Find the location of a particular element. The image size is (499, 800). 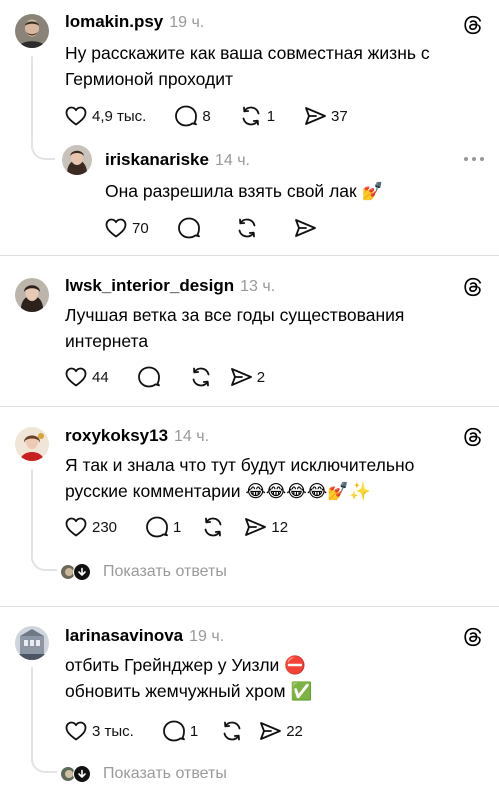

action-bar: 4,9 тыс. 8 1 37 is located at coordinates (220, 116).